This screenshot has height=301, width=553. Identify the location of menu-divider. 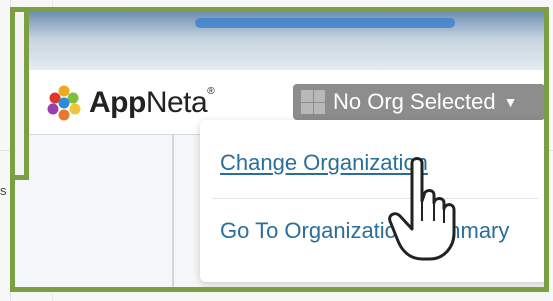
(375, 198).